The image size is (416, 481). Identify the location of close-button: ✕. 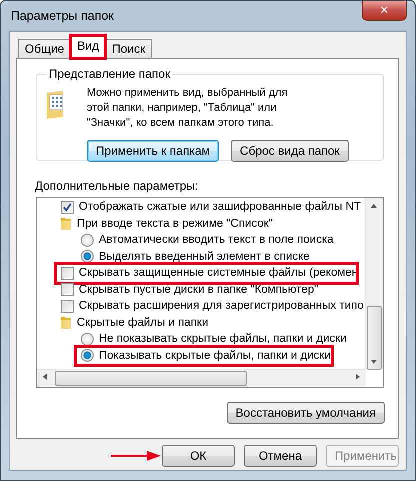
(384, 11).